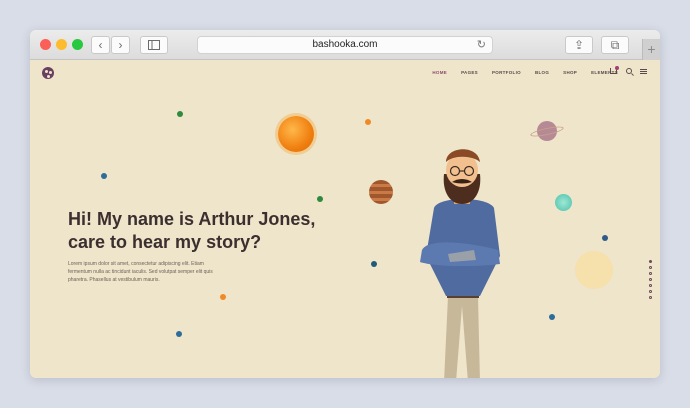 Image resolution: width=690 pixels, height=408 pixels. What do you see at coordinates (296, 134) in the screenshot?
I see `sun-planet` at bounding box center [296, 134].